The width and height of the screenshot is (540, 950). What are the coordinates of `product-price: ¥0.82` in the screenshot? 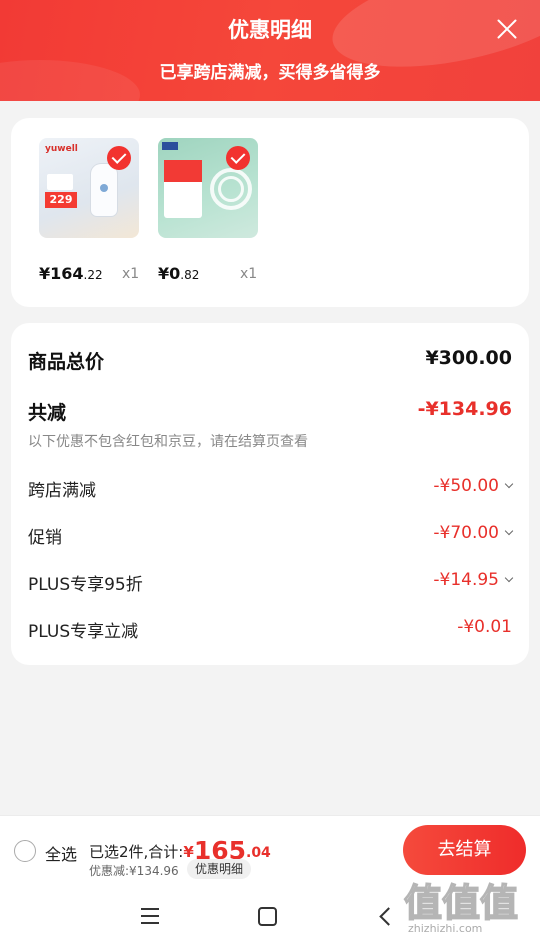 It's located at (178, 273).